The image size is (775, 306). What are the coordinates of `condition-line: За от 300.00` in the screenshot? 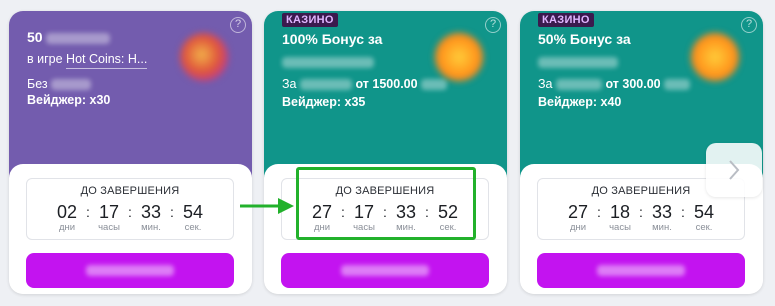 It's located at (614, 84).